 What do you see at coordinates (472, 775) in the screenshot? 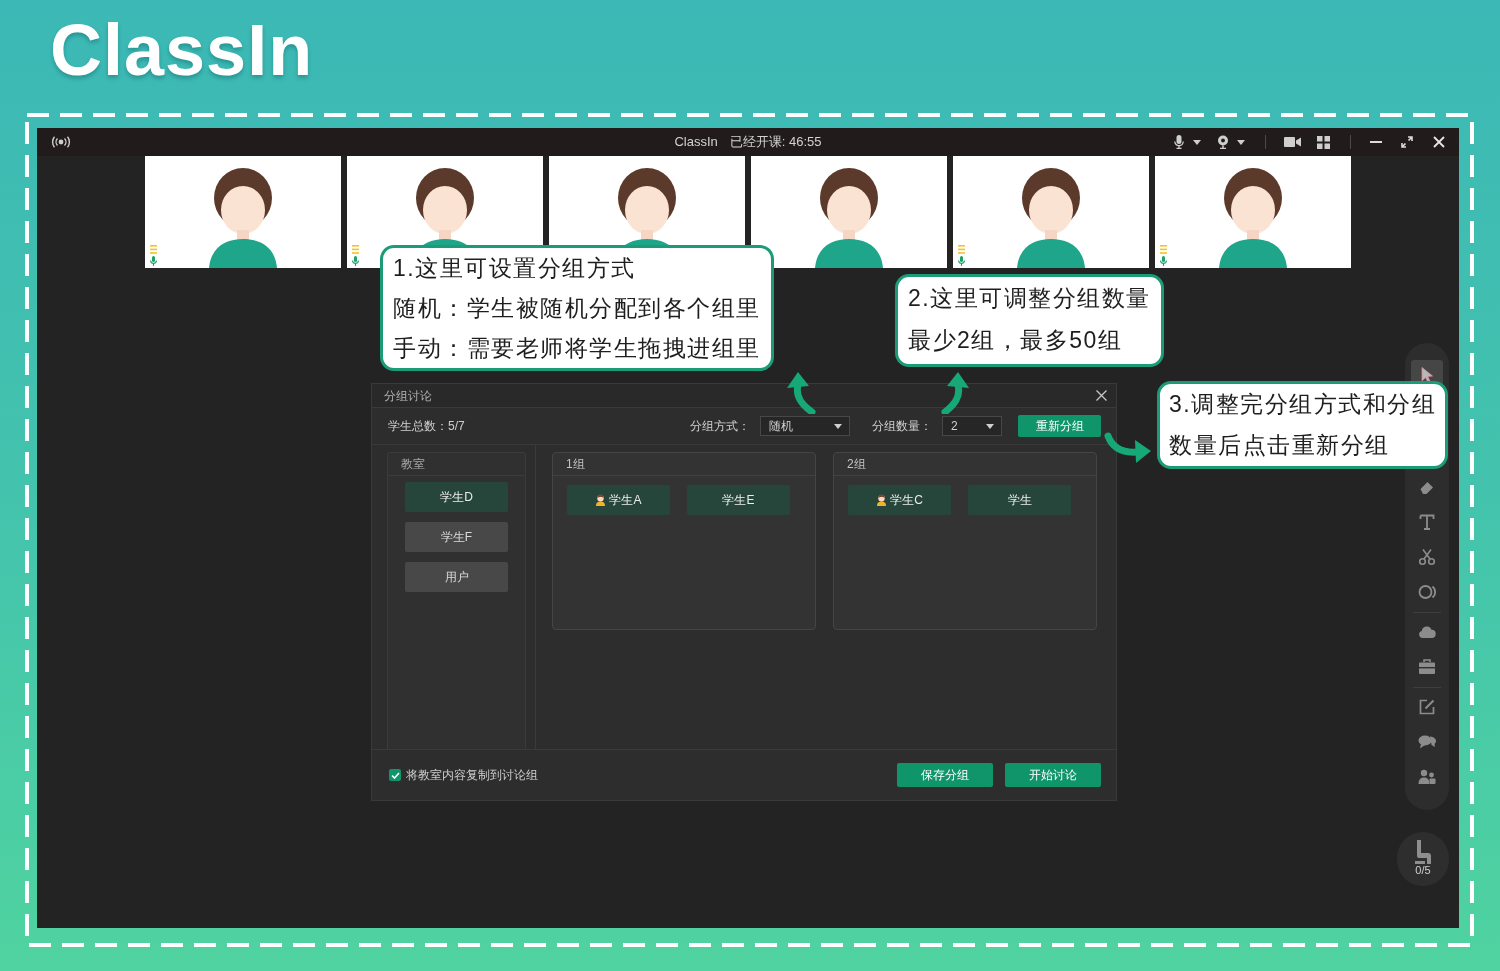
I see `checkbox-label: 将教室内容复制到讨论组` at bounding box center [472, 775].